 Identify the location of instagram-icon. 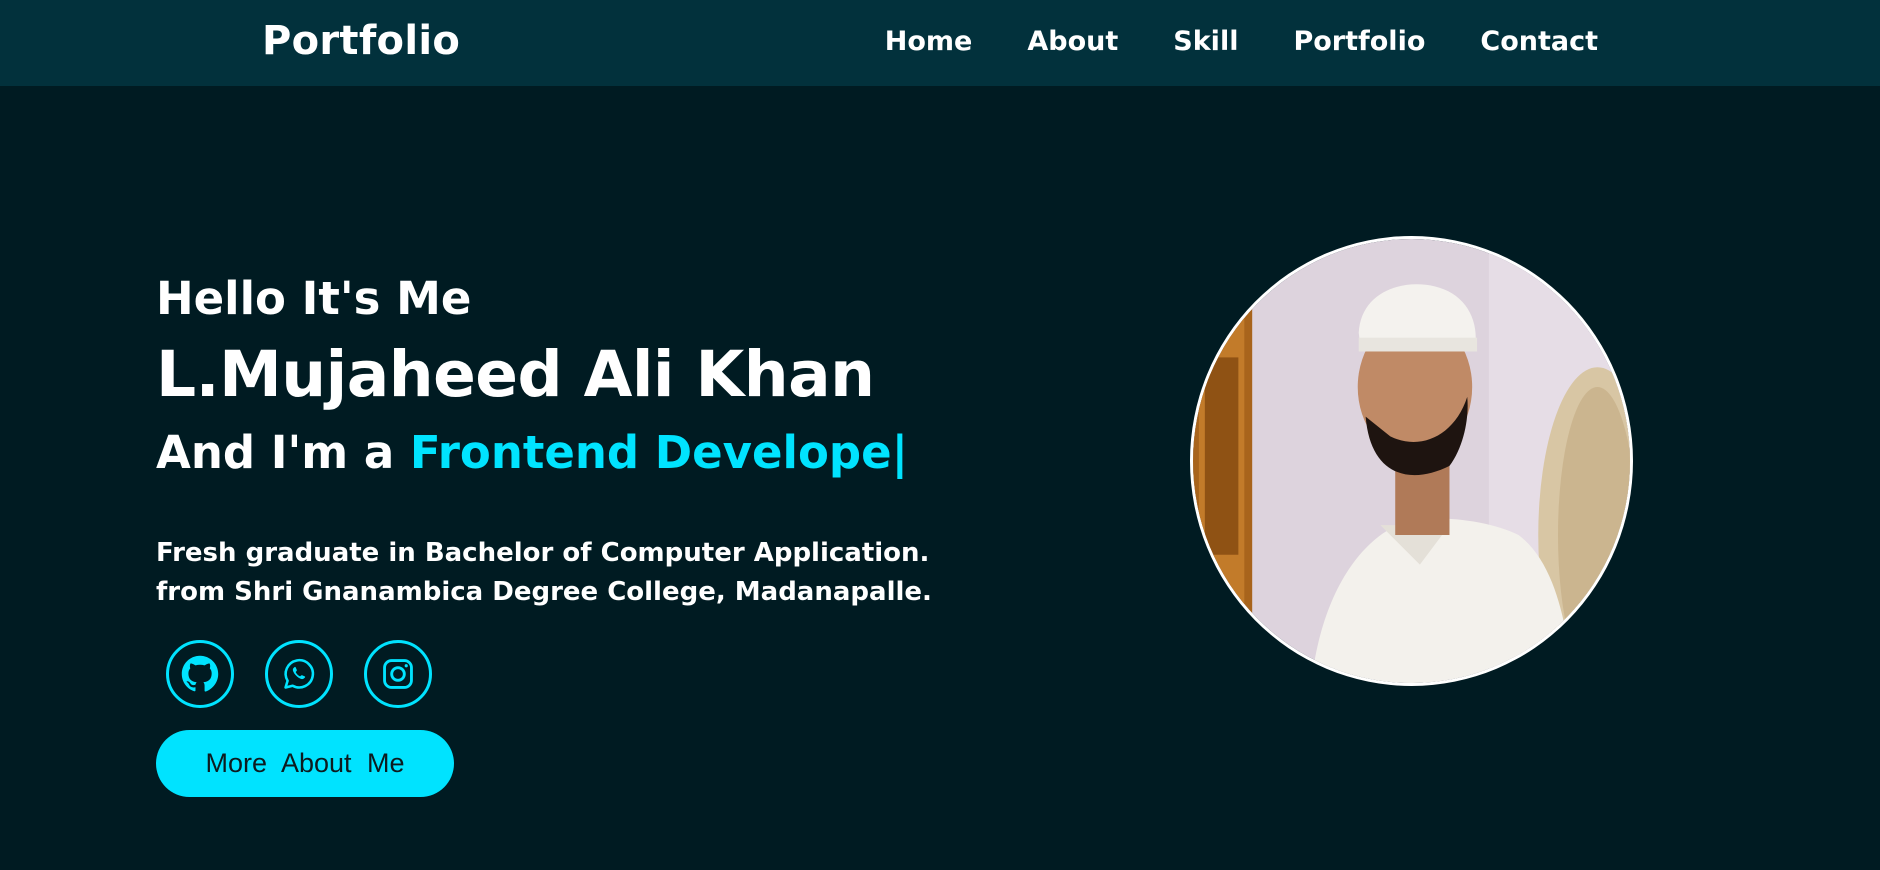
(398, 674).